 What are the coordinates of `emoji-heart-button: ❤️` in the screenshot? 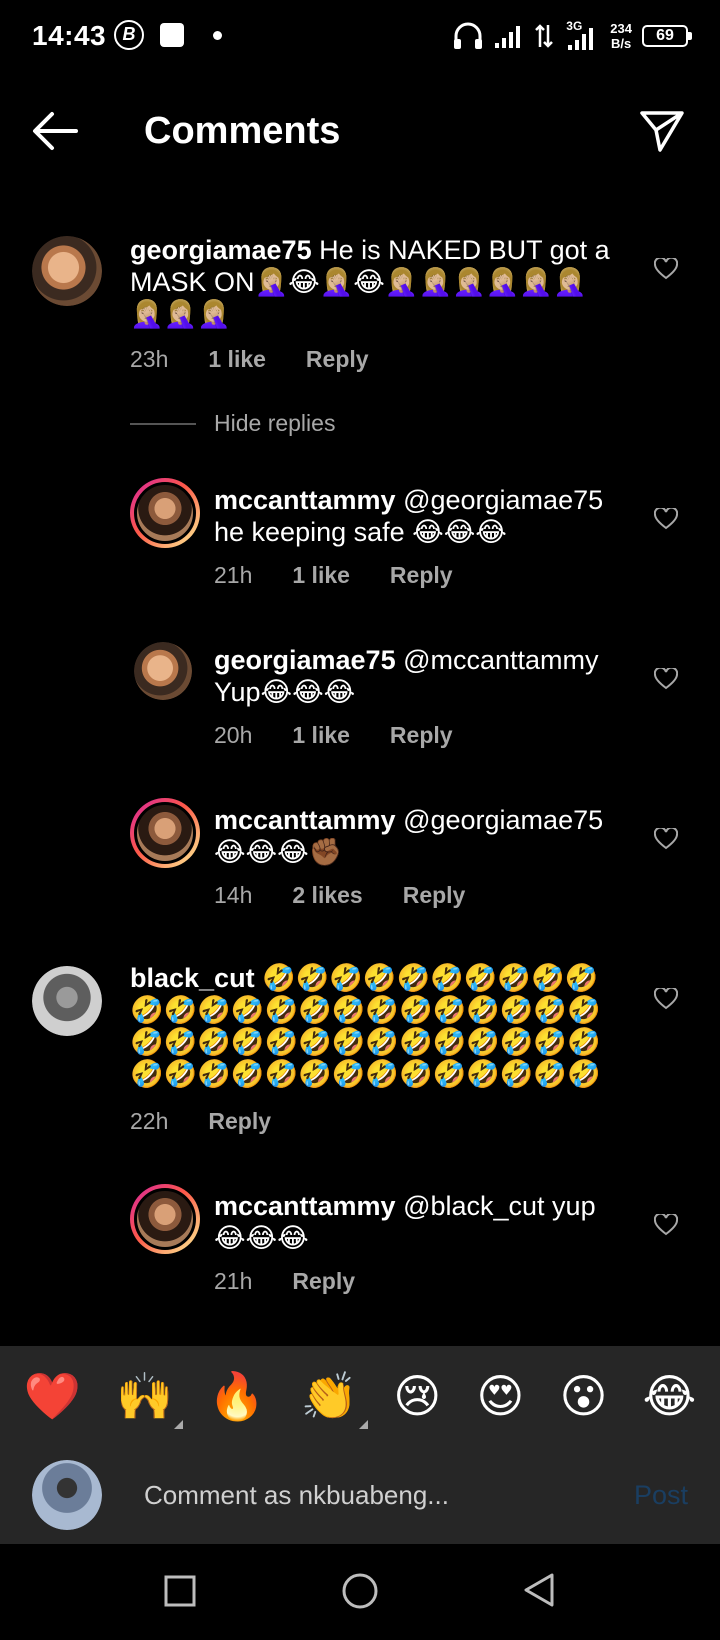 It's located at (52, 1396).